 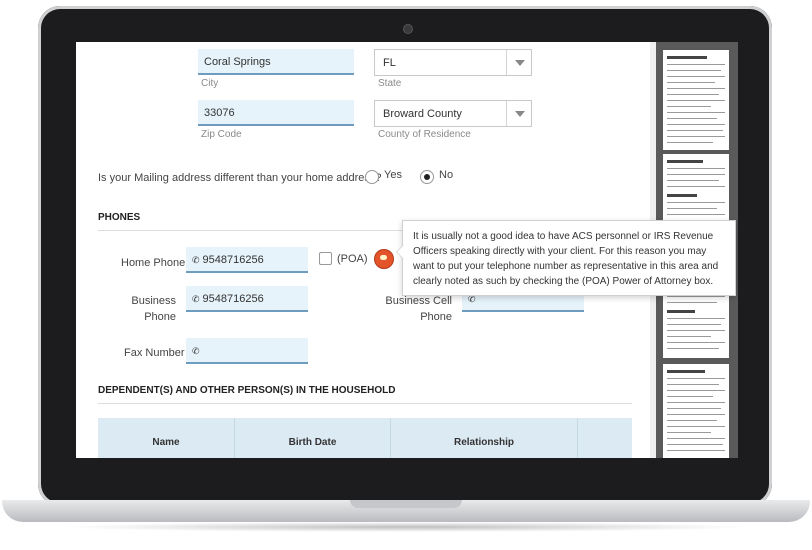 What do you see at coordinates (210, 83) in the screenshot?
I see `city-label: City` at bounding box center [210, 83].